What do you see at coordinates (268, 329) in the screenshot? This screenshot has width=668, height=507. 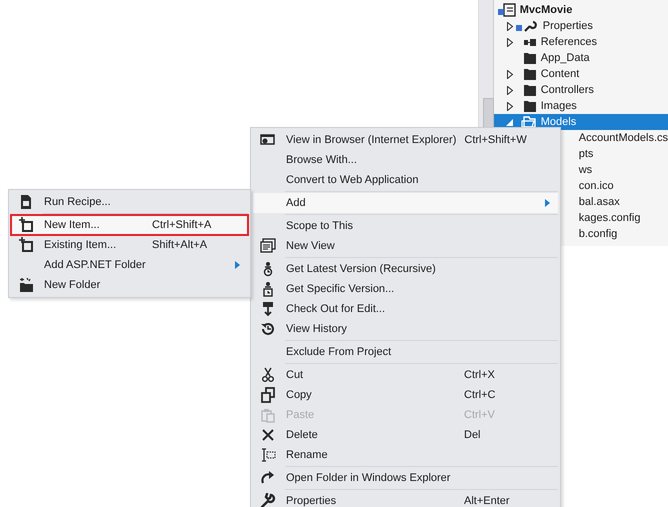 I see `history-icon` at bounding box center [268, 329].